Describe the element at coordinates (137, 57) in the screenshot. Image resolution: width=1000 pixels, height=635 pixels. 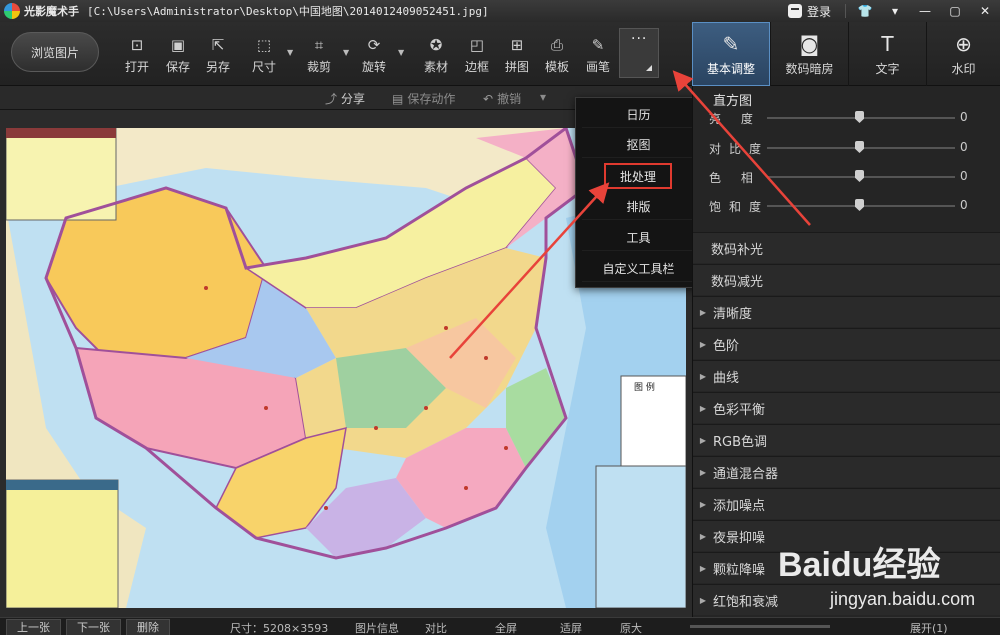
I see `open-button: ⊡ 打开` at that location.